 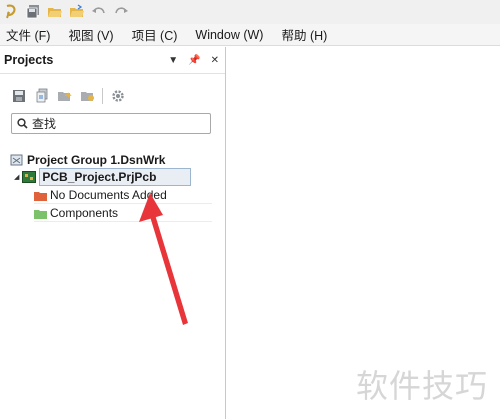 I want to click on watermark-text: 软件技巧, so click(x=422, y=386).